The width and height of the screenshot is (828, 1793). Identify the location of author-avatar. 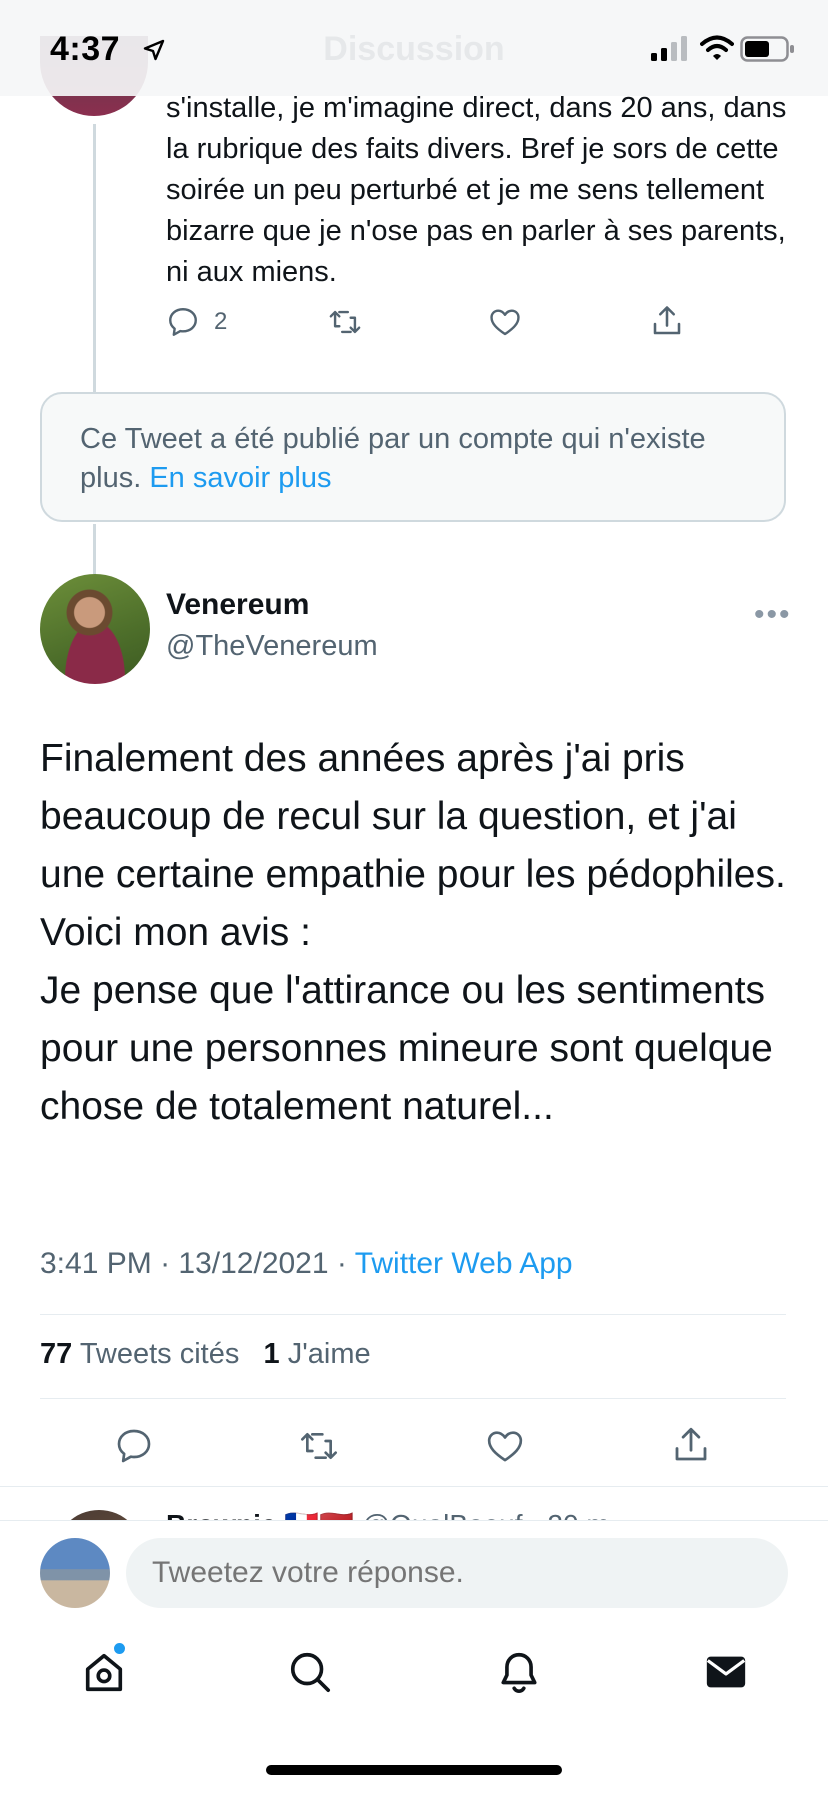
(95, 629).